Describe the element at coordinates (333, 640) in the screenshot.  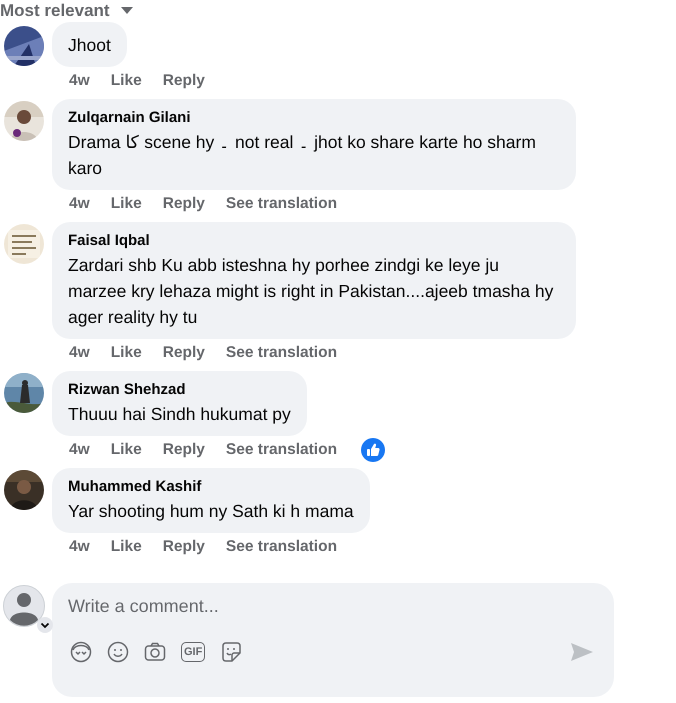
I see `comment-field: Write a comment... GIF` at that location.